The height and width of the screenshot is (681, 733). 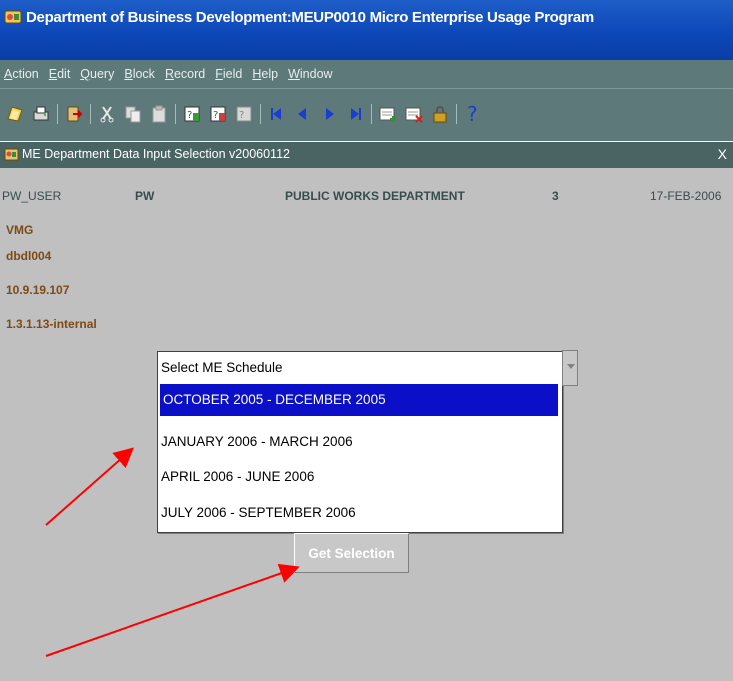 What do you see at coordinates (359, 400) in the screenshot?
I see `schedule-option-selected: OCTOBER 2005 - DECEMBER 2005` at bounding box center [359, 400].